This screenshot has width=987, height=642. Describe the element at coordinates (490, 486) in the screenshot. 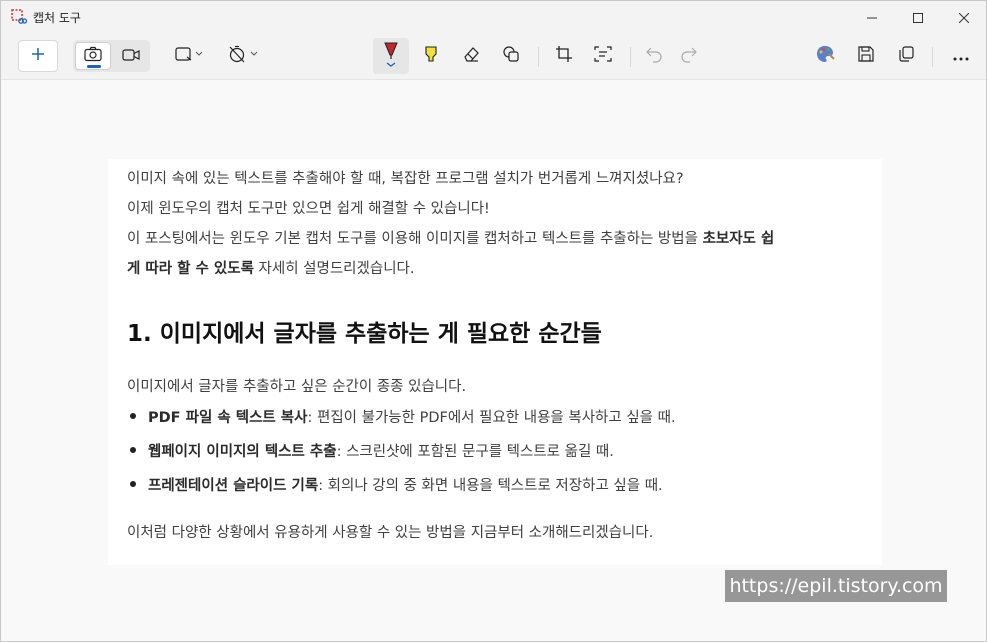

I see `list-item-text: : 회의나 강의 중 화면 내용을 텍스트로 저장하고 싶을 때.` at that location.